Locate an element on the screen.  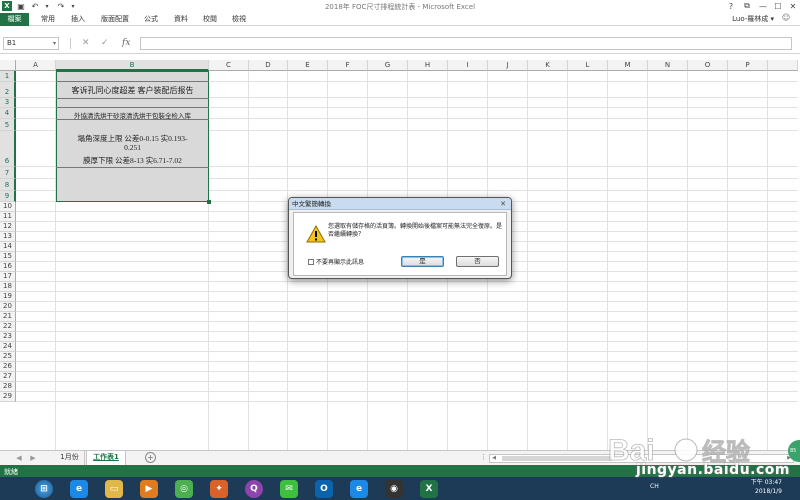
chevron-down-icon: ▾ is located at coordinates (54, 43).